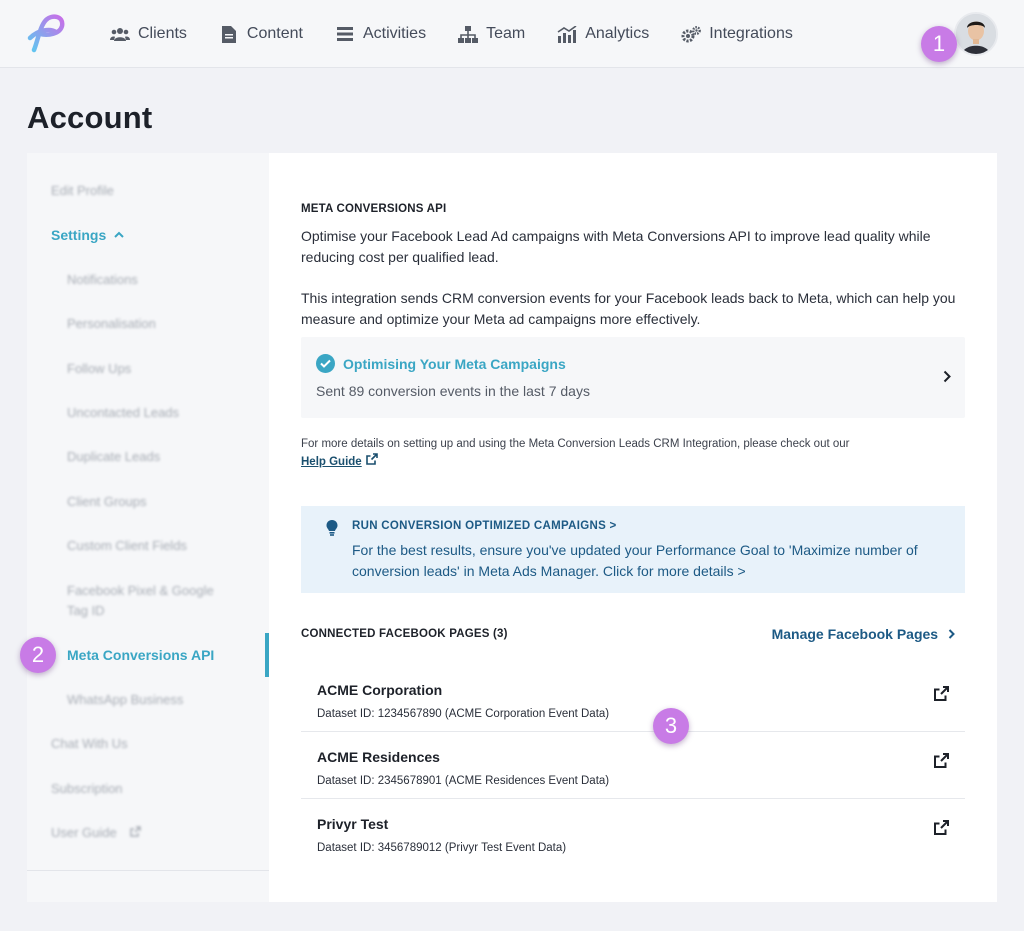 The height and width of the screenshot is (931, 1024). Describe the element at coordinates (127, 545) in the screenshot. I see `sidebar-item-custom-client-fields: Custom Client Fields` at that location.